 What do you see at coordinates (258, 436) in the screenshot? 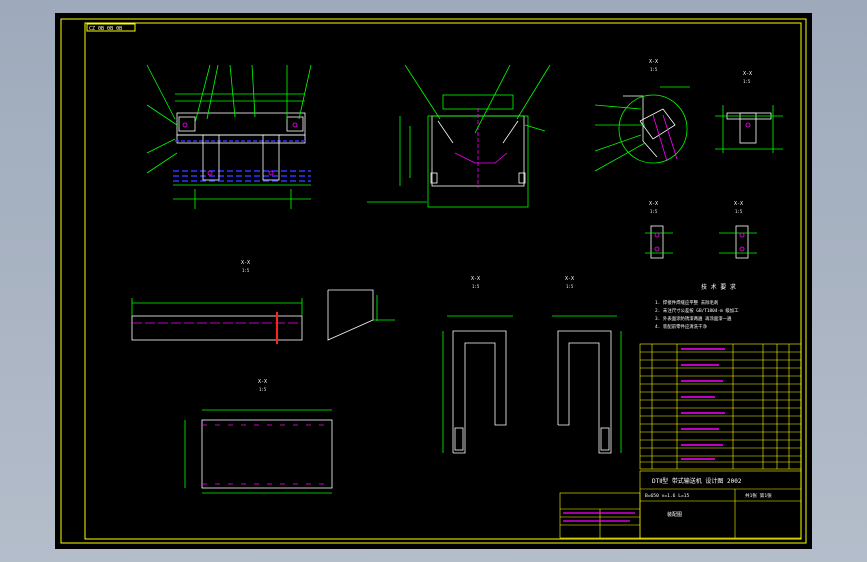
I see `view-bottom-plate: X-X 1:5` at bounding box center [258, 436].